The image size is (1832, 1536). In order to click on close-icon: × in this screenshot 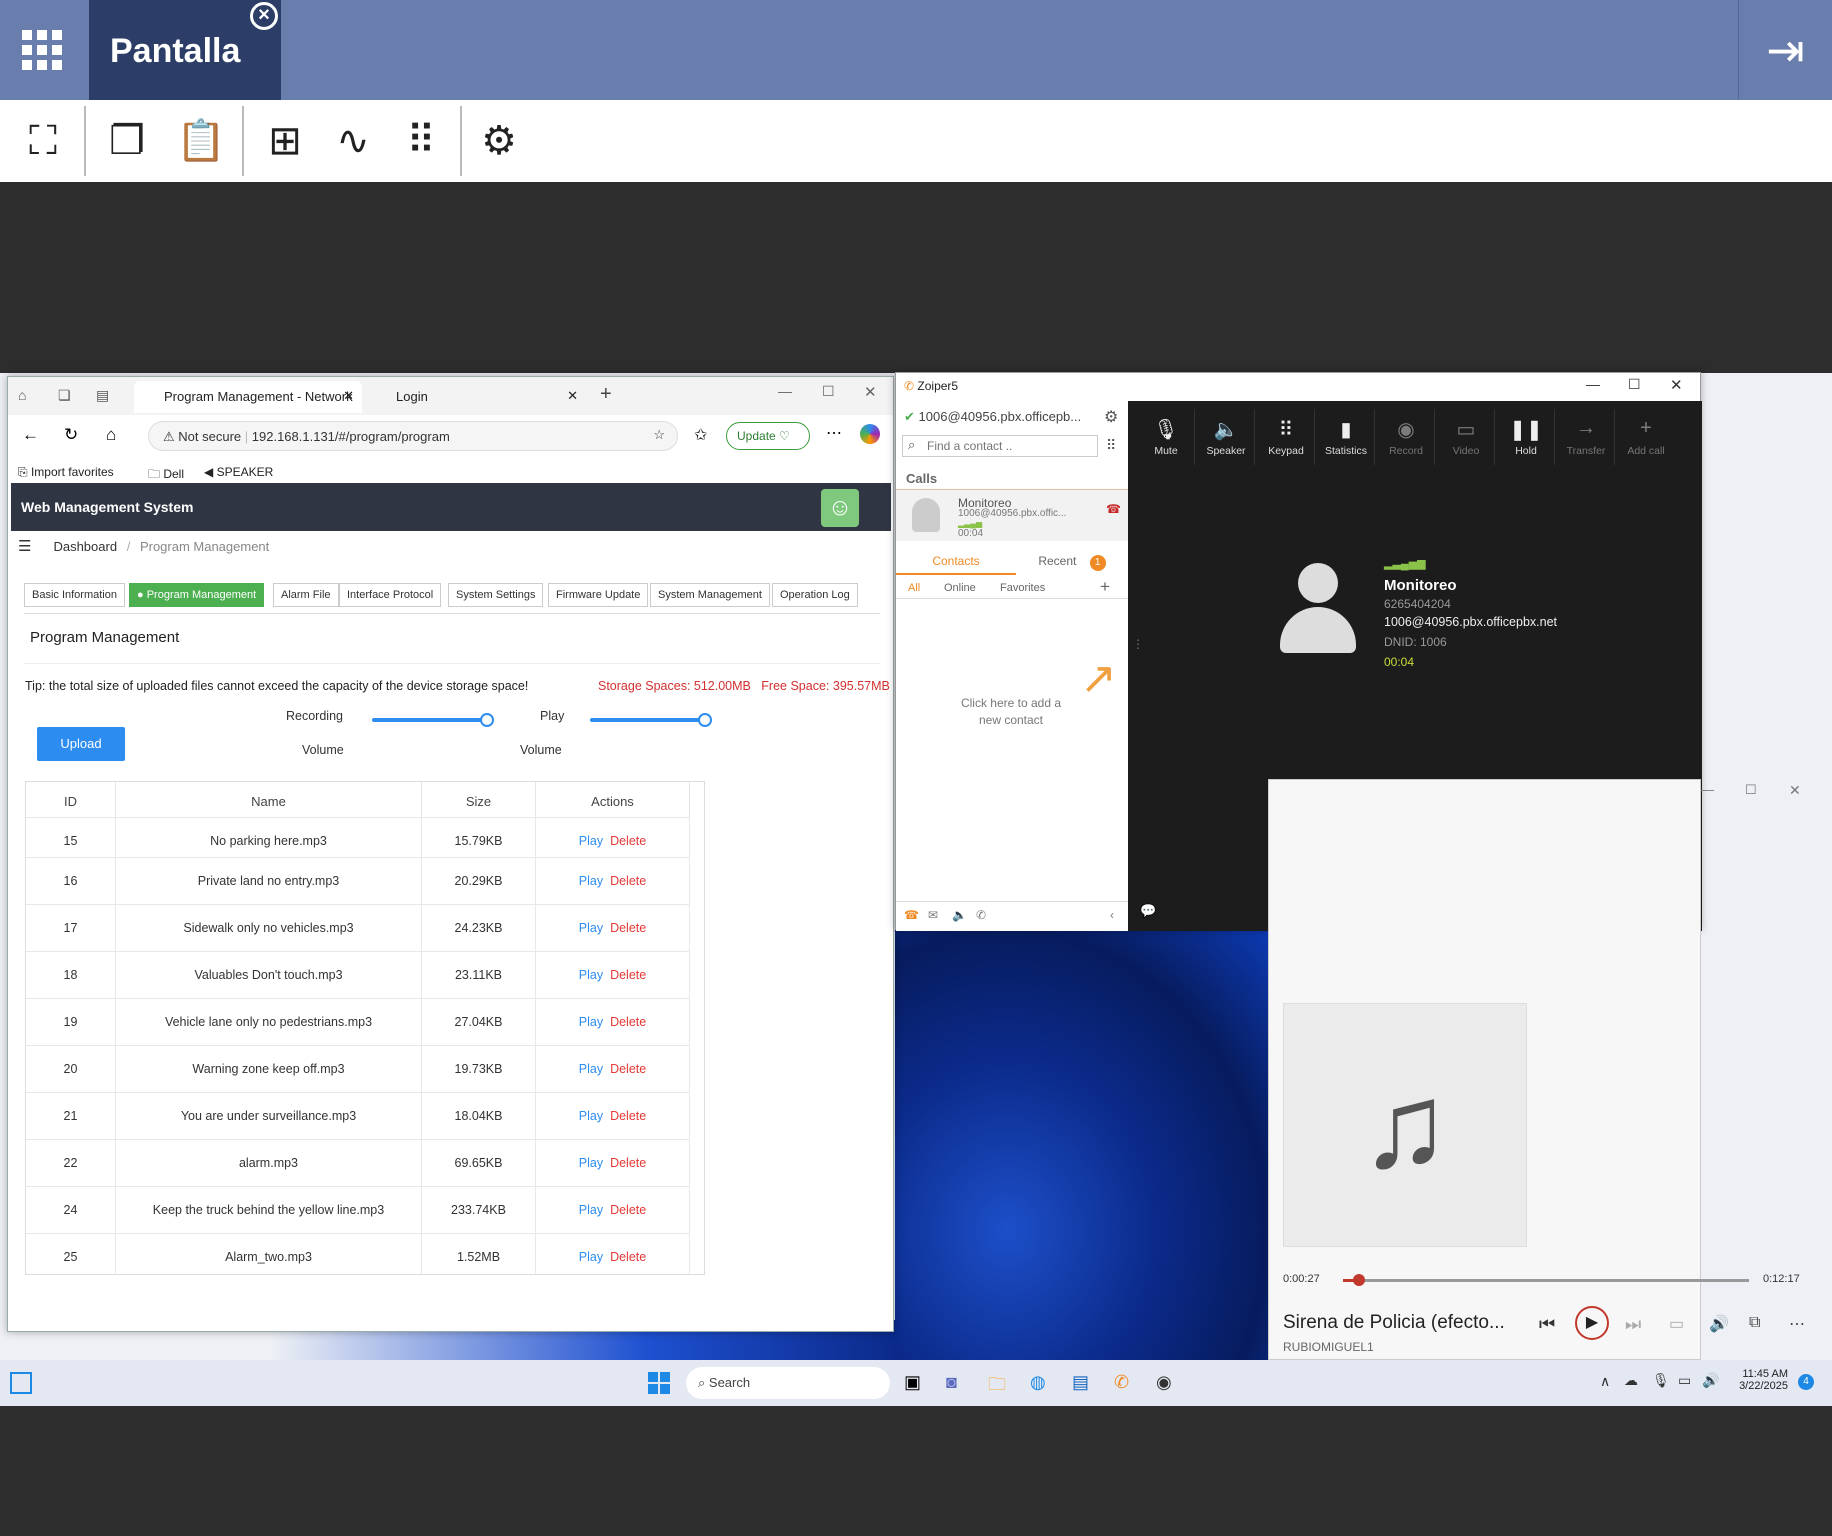, I will do `click(264, 16)`.